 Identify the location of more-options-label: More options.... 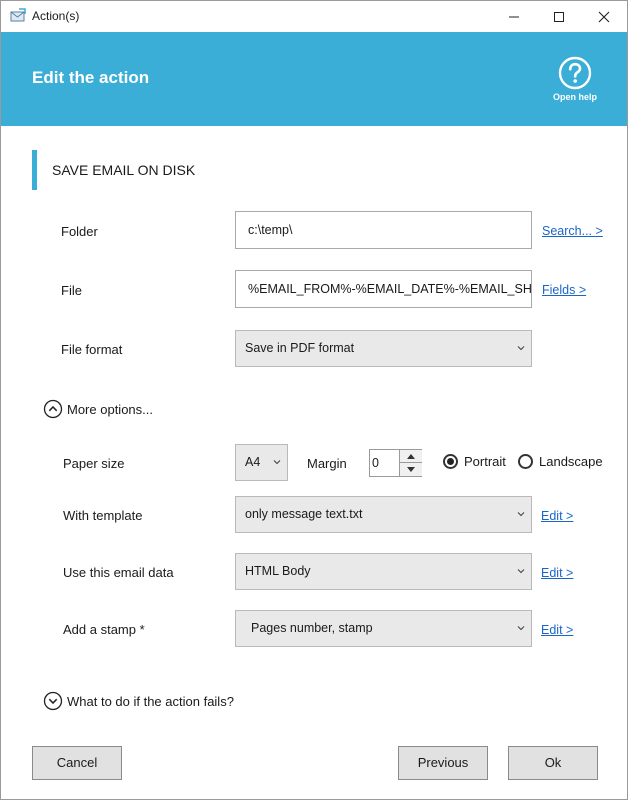
(110, 409).